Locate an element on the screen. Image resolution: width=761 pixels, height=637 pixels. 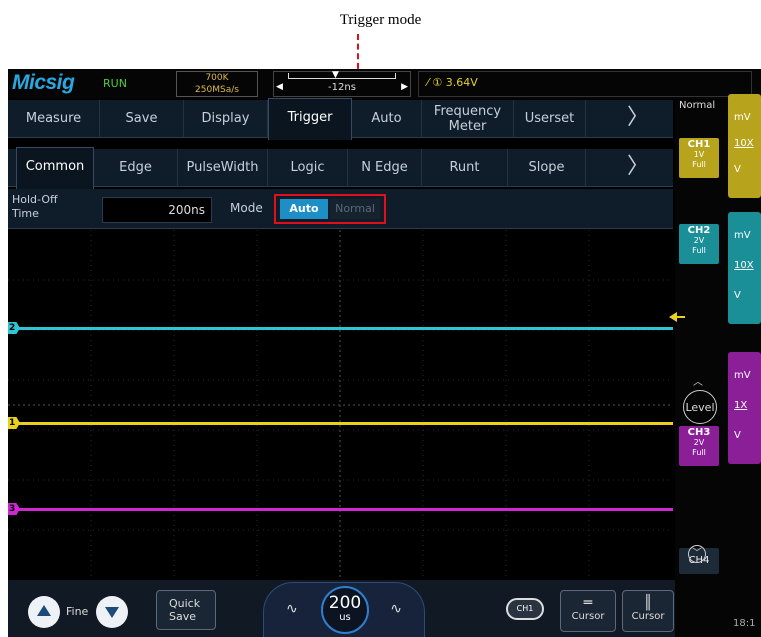
menu-display: Display is located at coordinates (226, 119).